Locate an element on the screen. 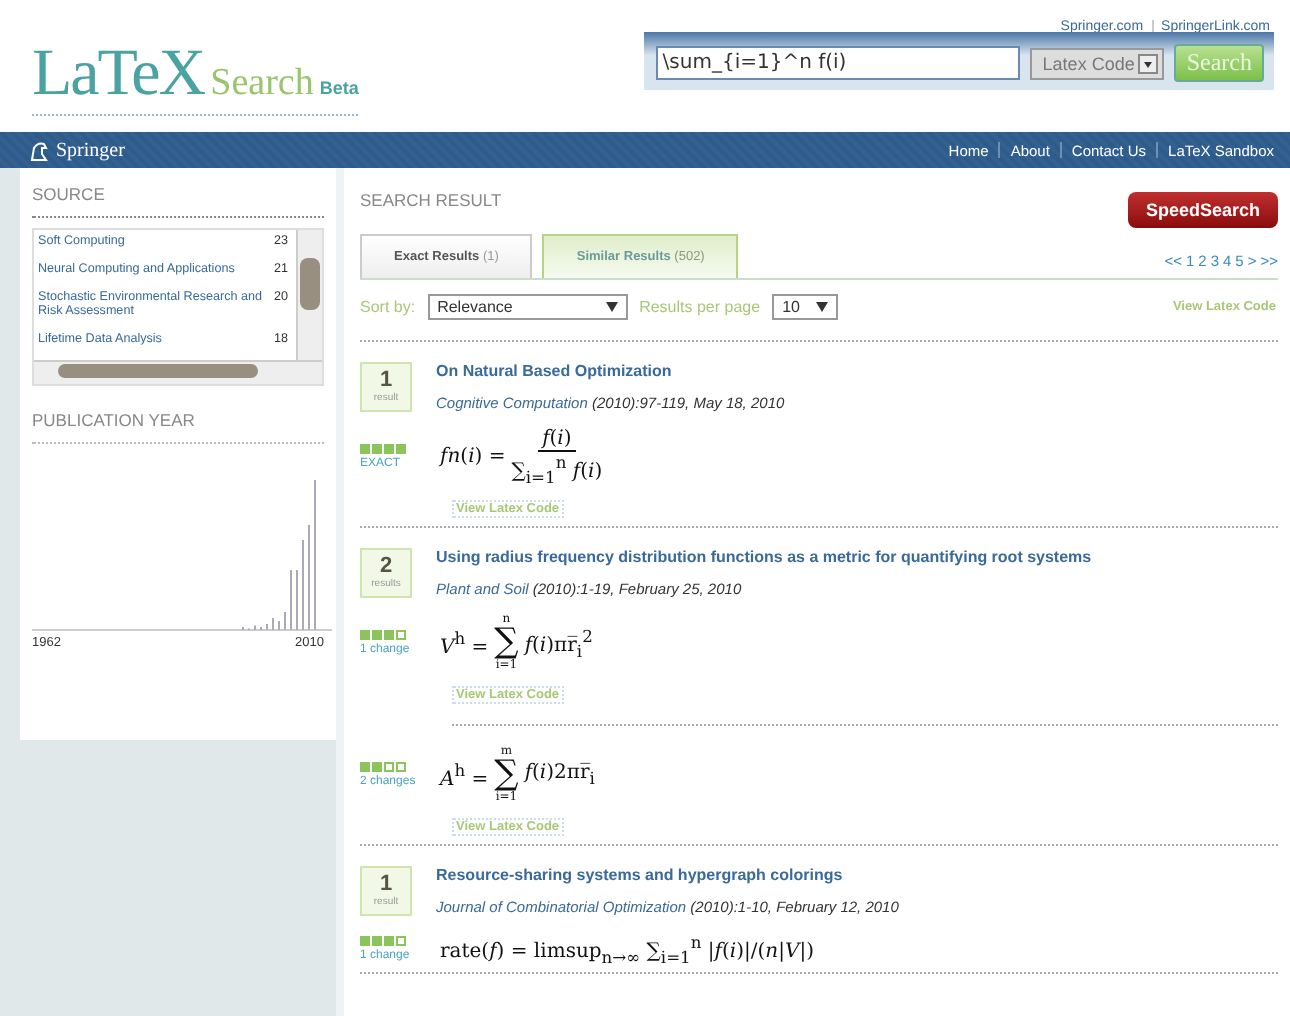 This screenshot has height=1016, width=1290. vertical-scrollbar is located at coordinates (309, 295).